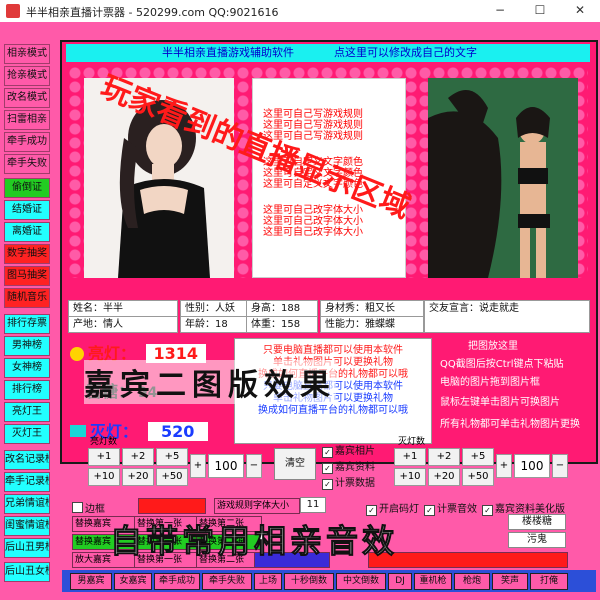  Describe the element at coordinates (333, 374) in the screenshot. I see `notice-line: 换成如何直播平台的礼物都可以哦` at that location.